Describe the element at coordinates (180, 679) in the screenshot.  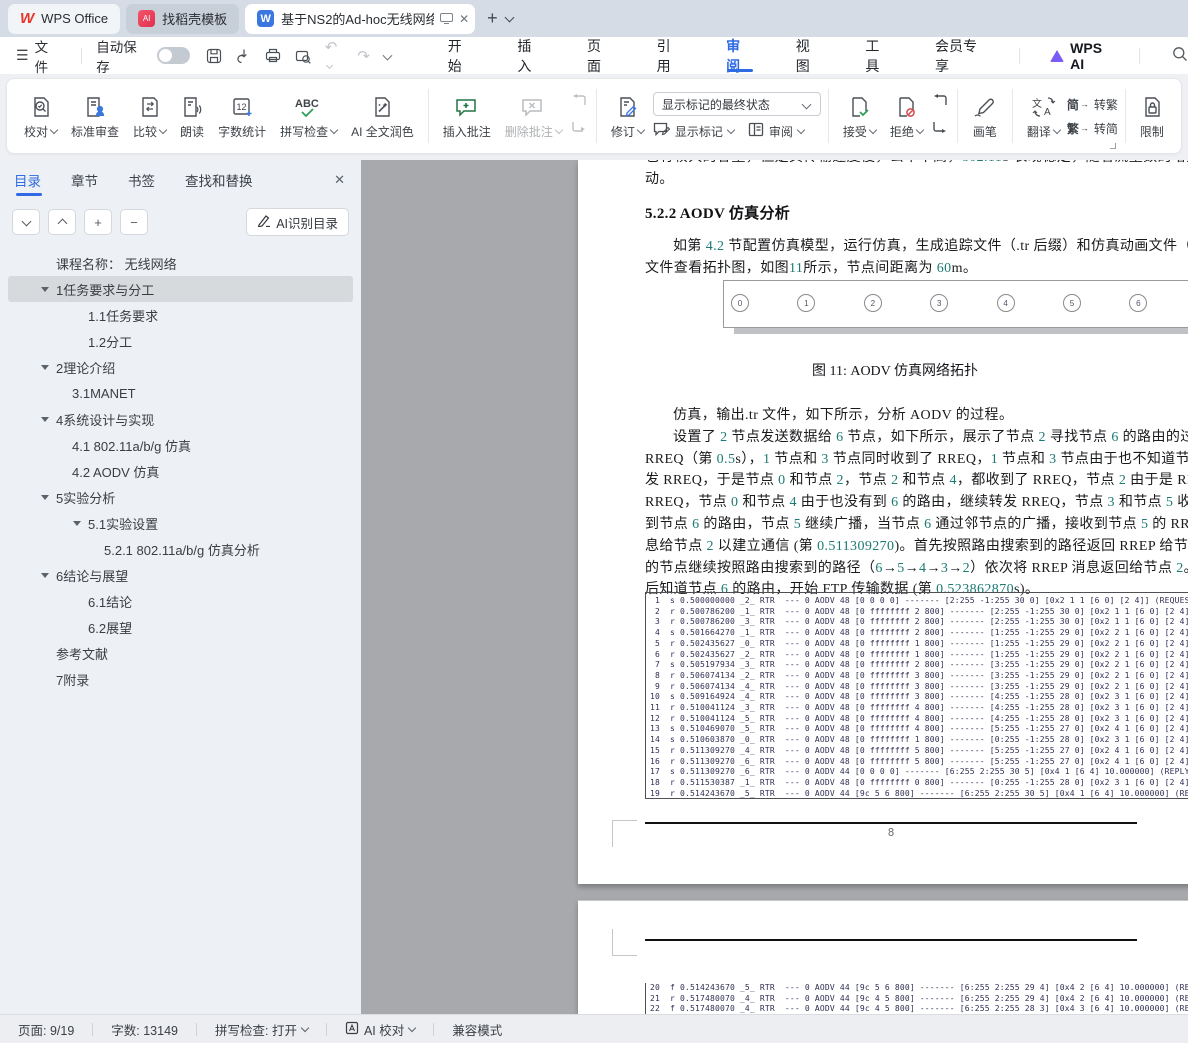
I see `toc-item: 7附录` at that location.